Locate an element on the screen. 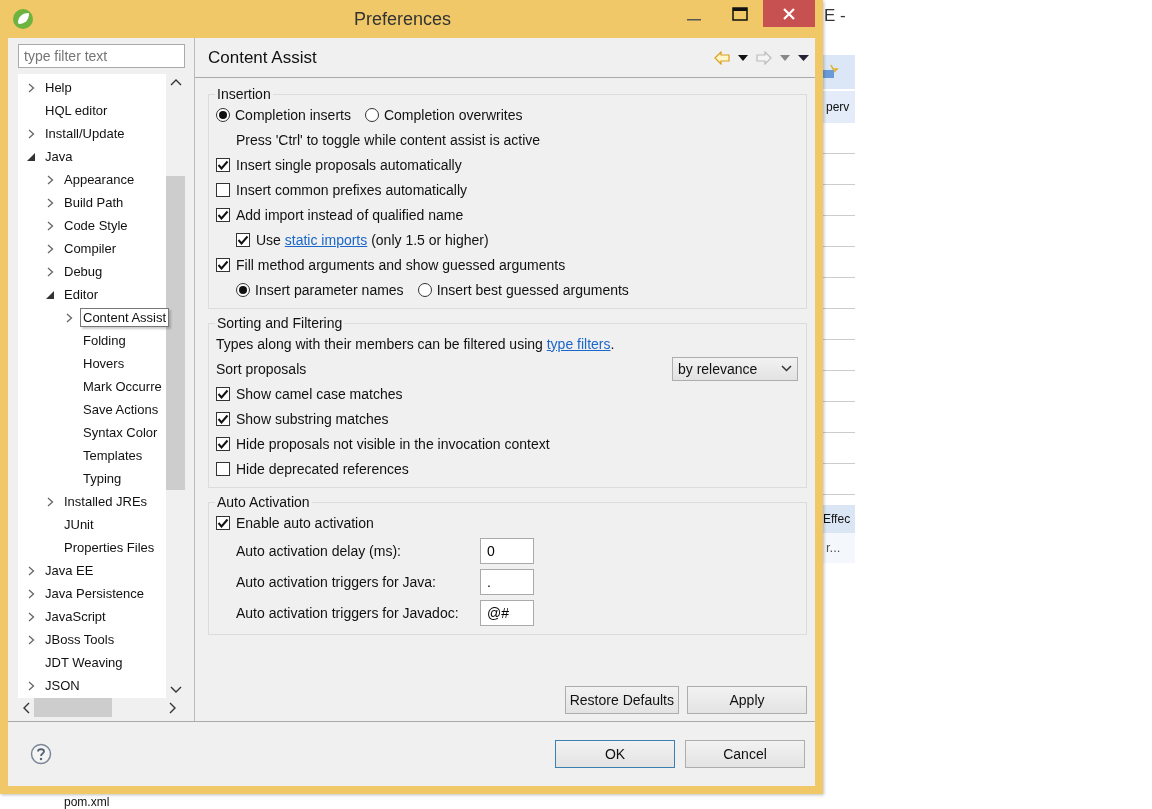  sort-dropdown: by relevance is located at coordinates (735, 368).